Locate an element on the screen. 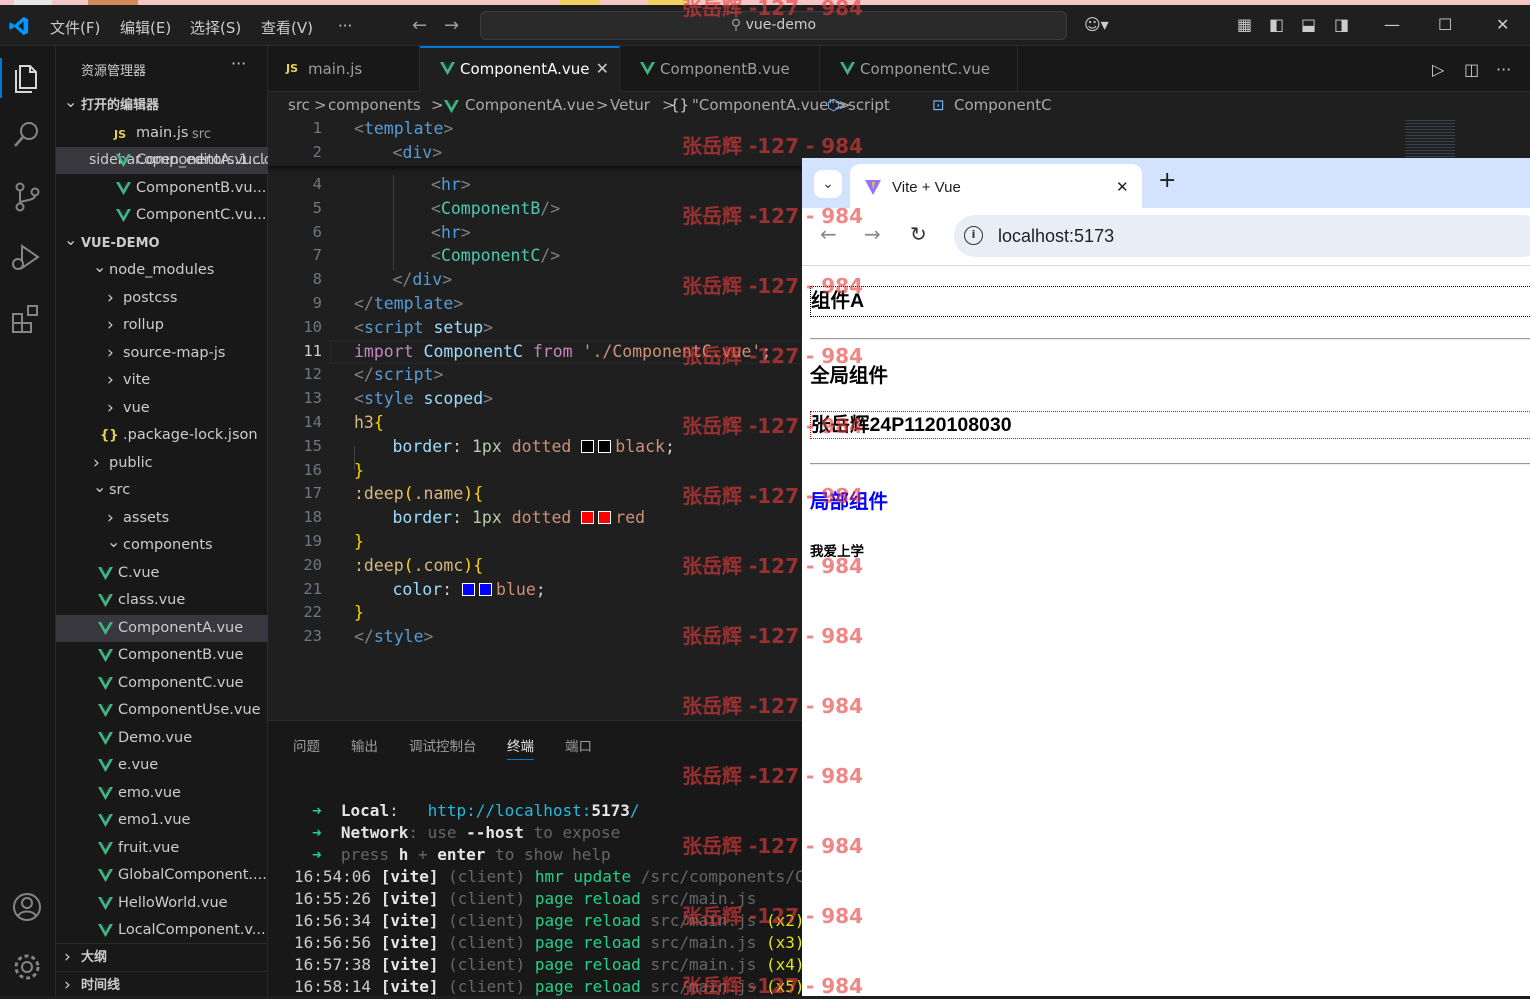 This screenshot has width=1530, height=999. tree-item-postcss: › postcss is located at coordinates (162, 298).